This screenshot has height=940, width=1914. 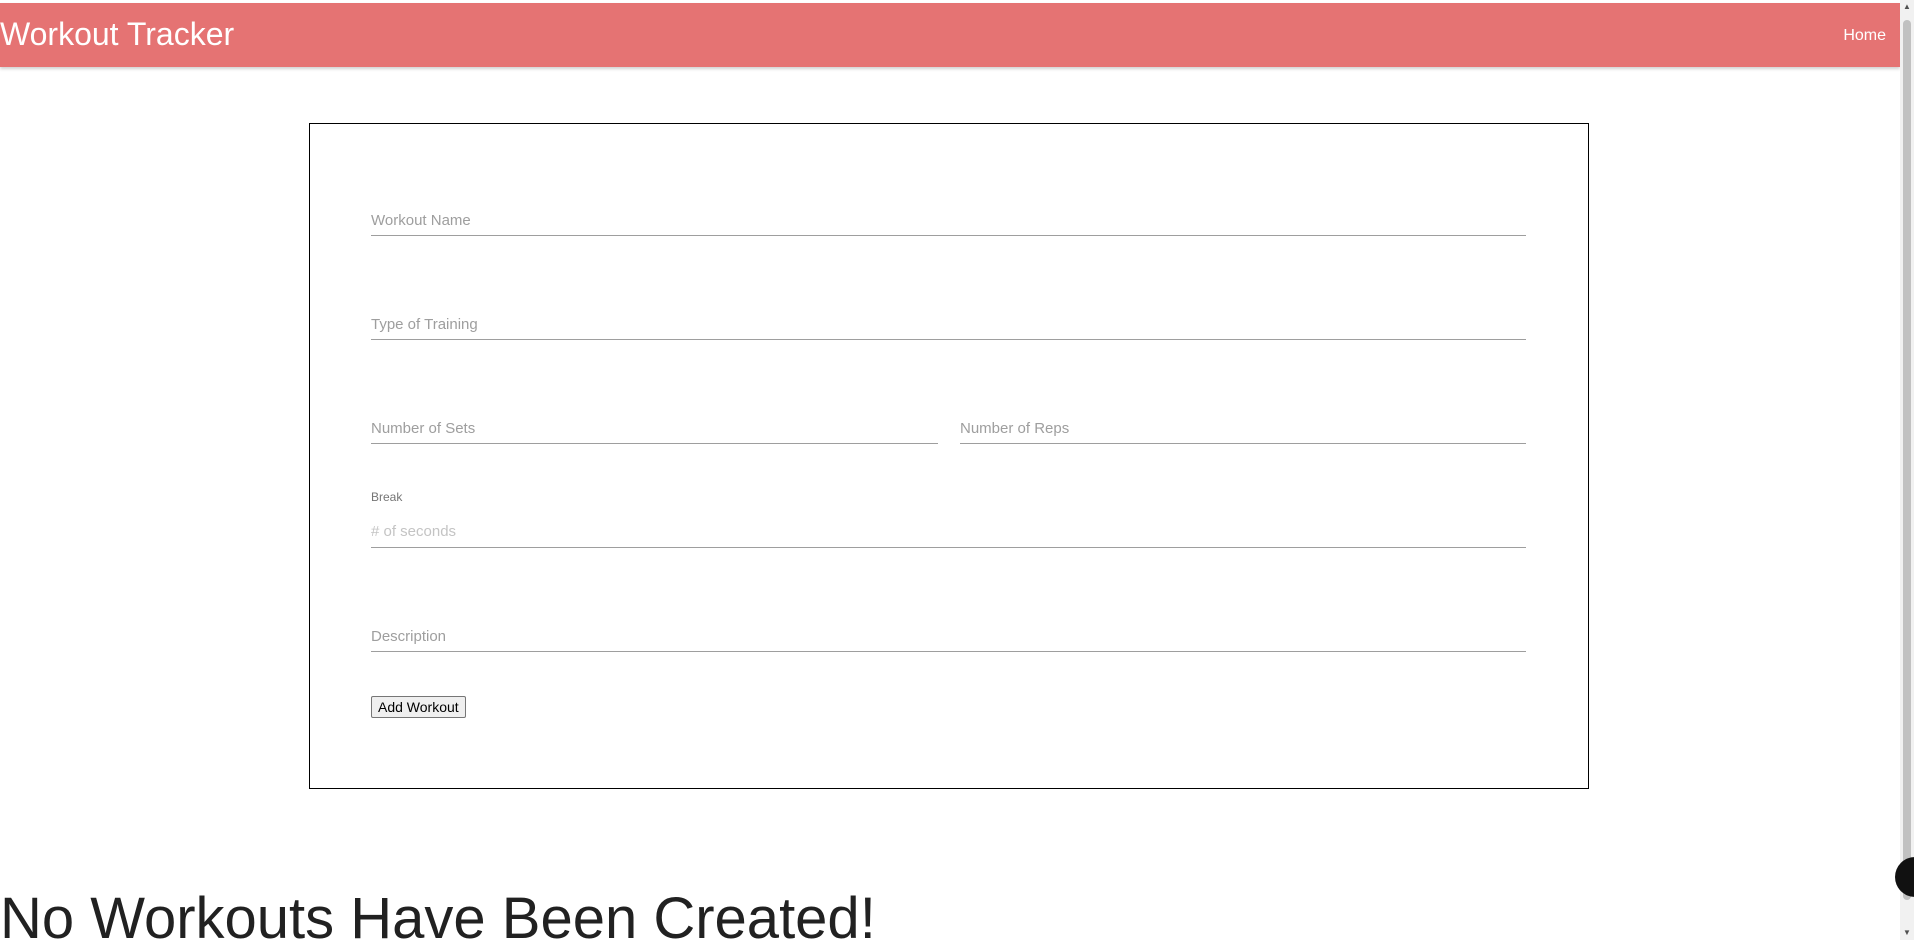 What do you see at coordinates (654, 443) in the screenshot?
I see `sets-underline` at bounding box center [654, 443].